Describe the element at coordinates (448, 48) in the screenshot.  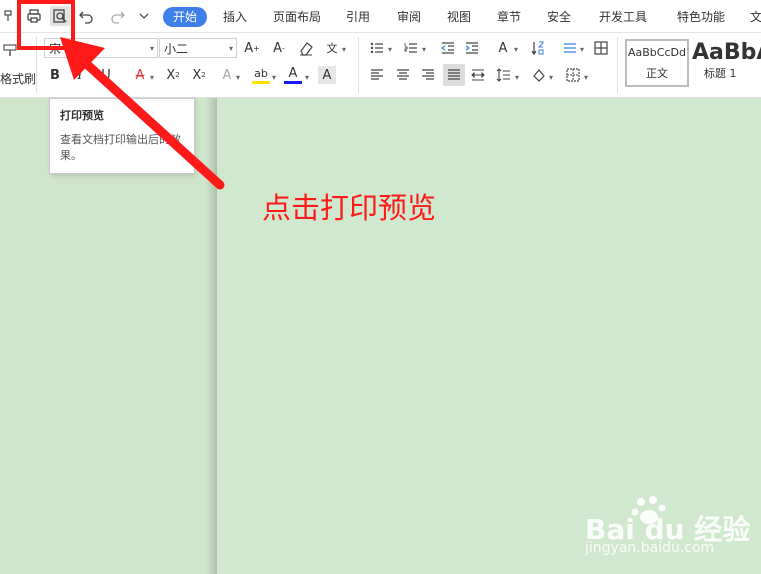
I see `decrease-indent-icon` at that location.